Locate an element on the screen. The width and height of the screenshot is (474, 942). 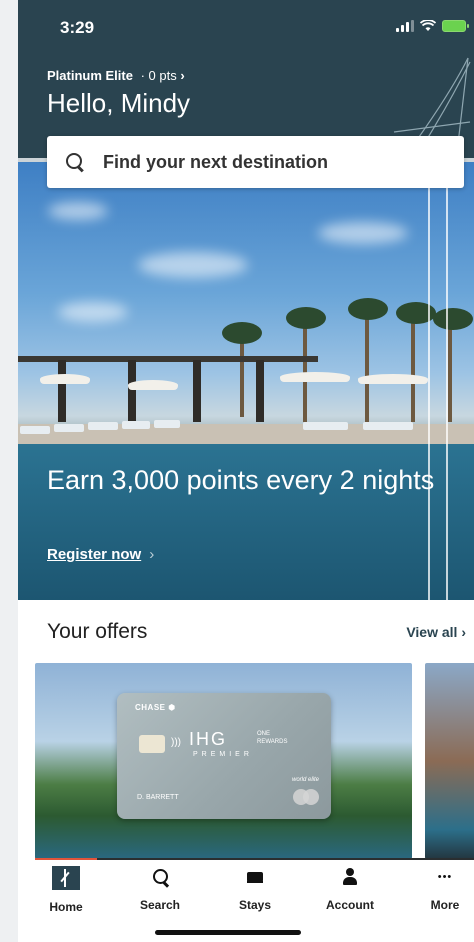
tier-points-link: Platinum Elite · 0 pts › is located at coordinates (116, 75).